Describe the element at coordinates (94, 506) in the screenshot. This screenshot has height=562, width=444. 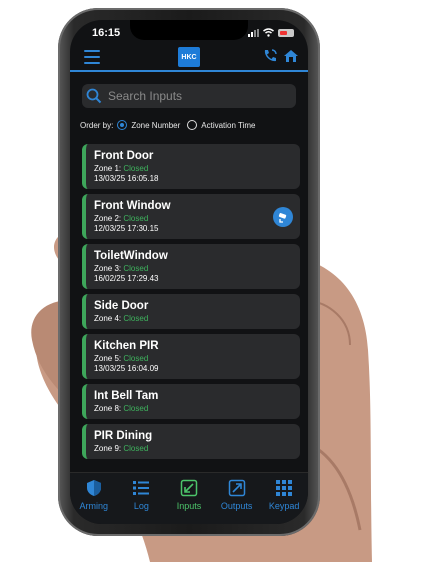
I see `nav-label: Arming` at that location.